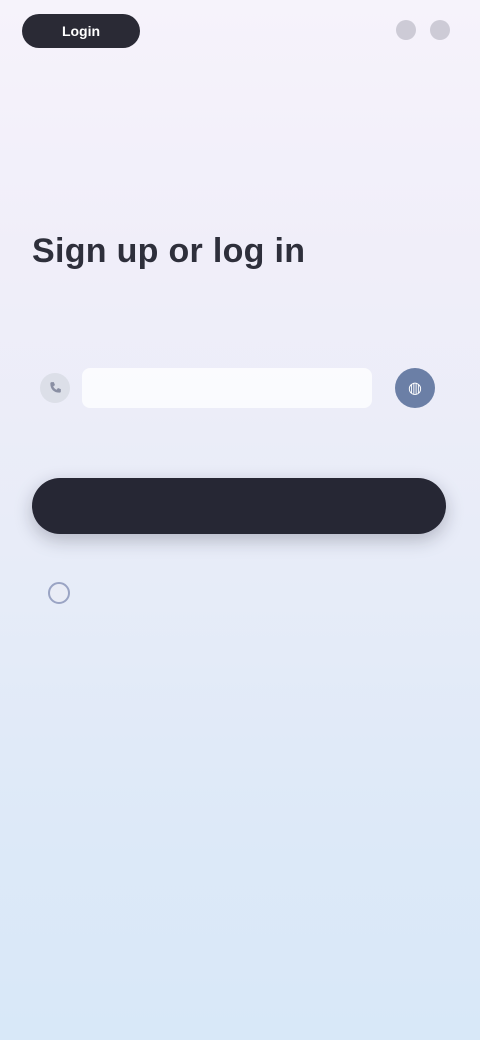  I want to click on consent-checkbox, so click(59, 593).